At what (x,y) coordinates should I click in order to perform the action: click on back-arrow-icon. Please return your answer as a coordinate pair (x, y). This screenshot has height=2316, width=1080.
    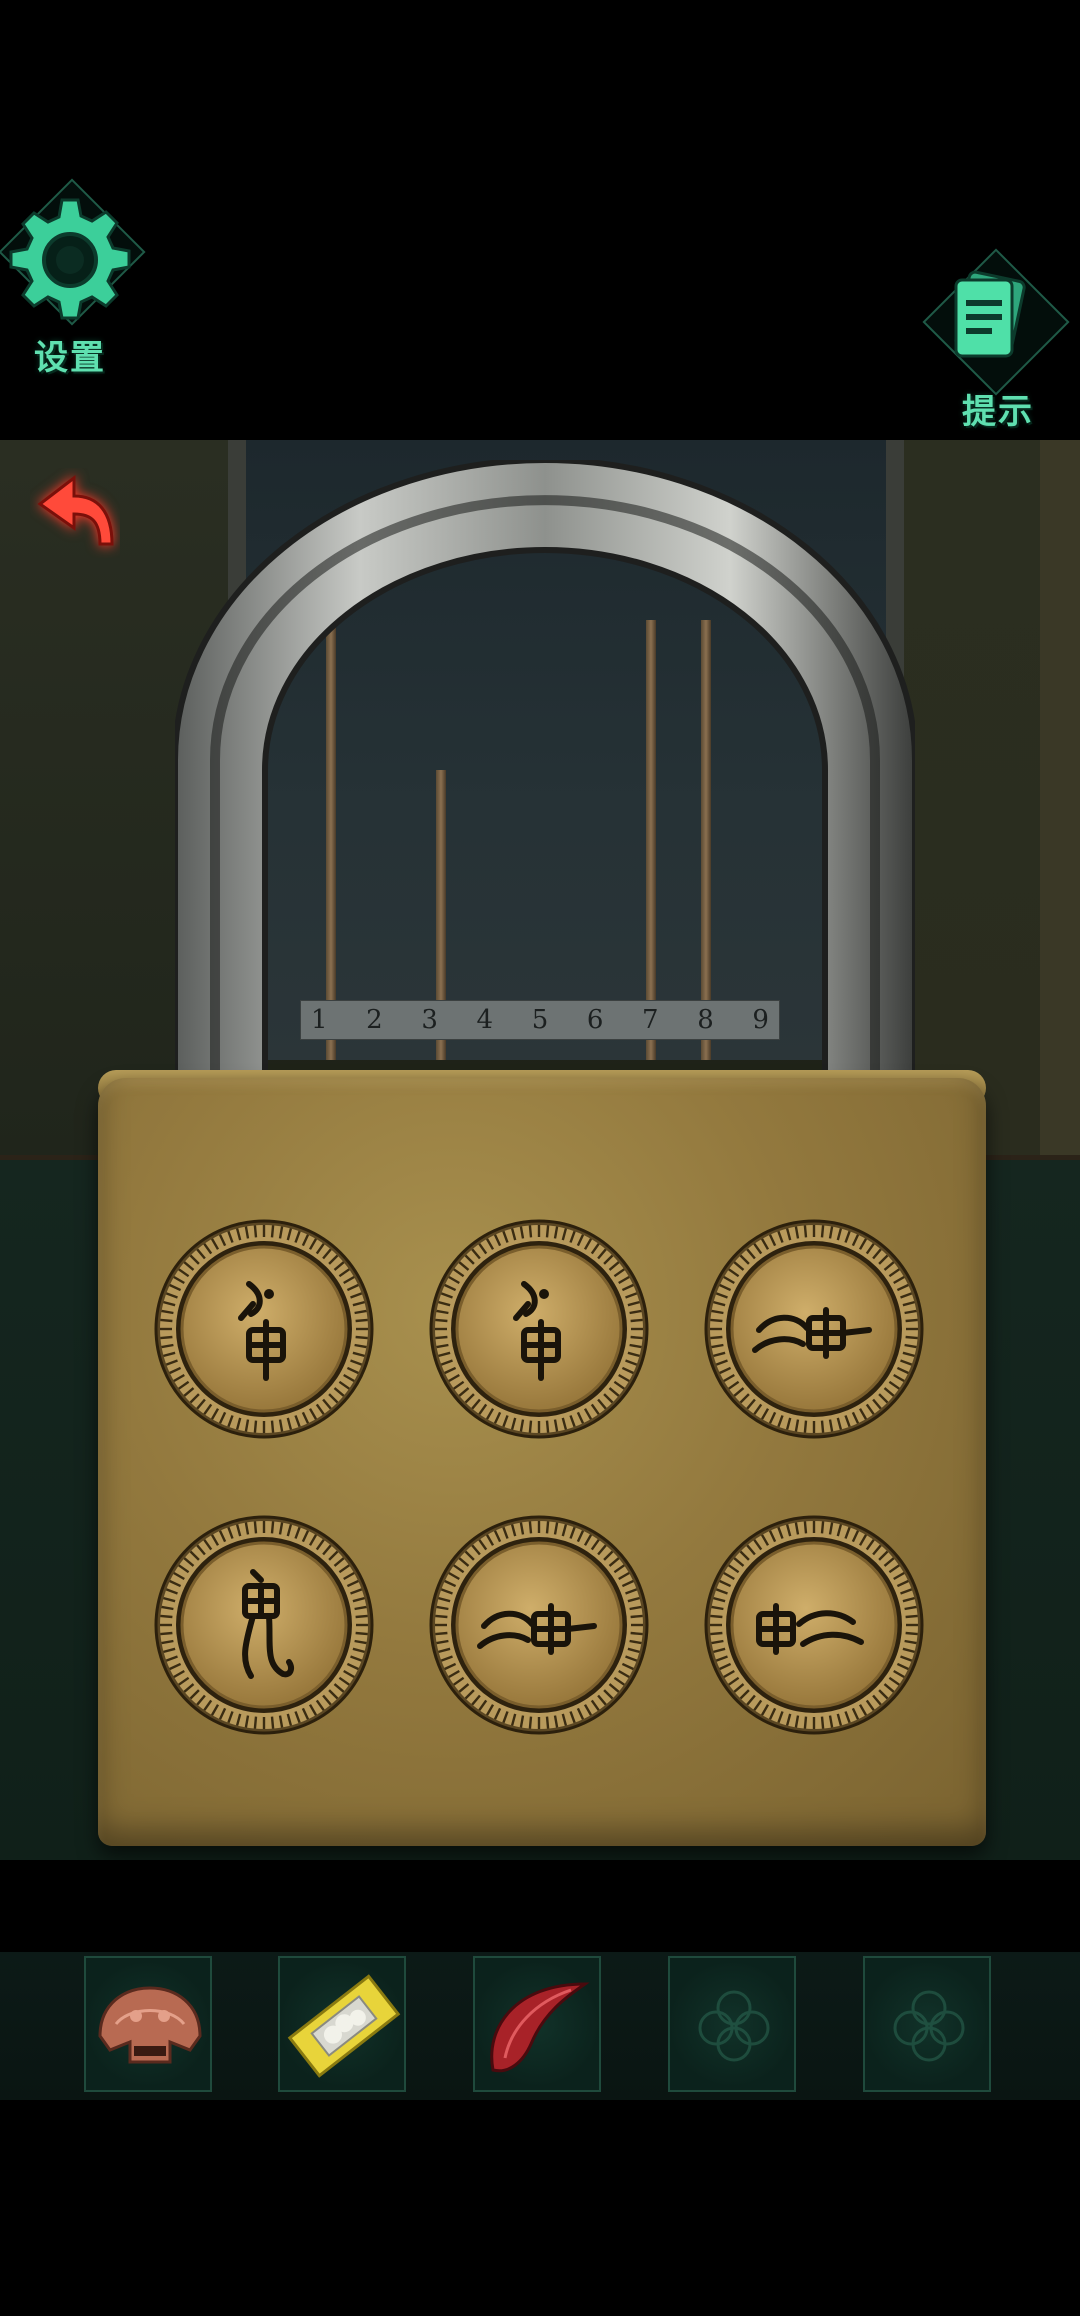
    Looking at the image, I should click on (75, 513).